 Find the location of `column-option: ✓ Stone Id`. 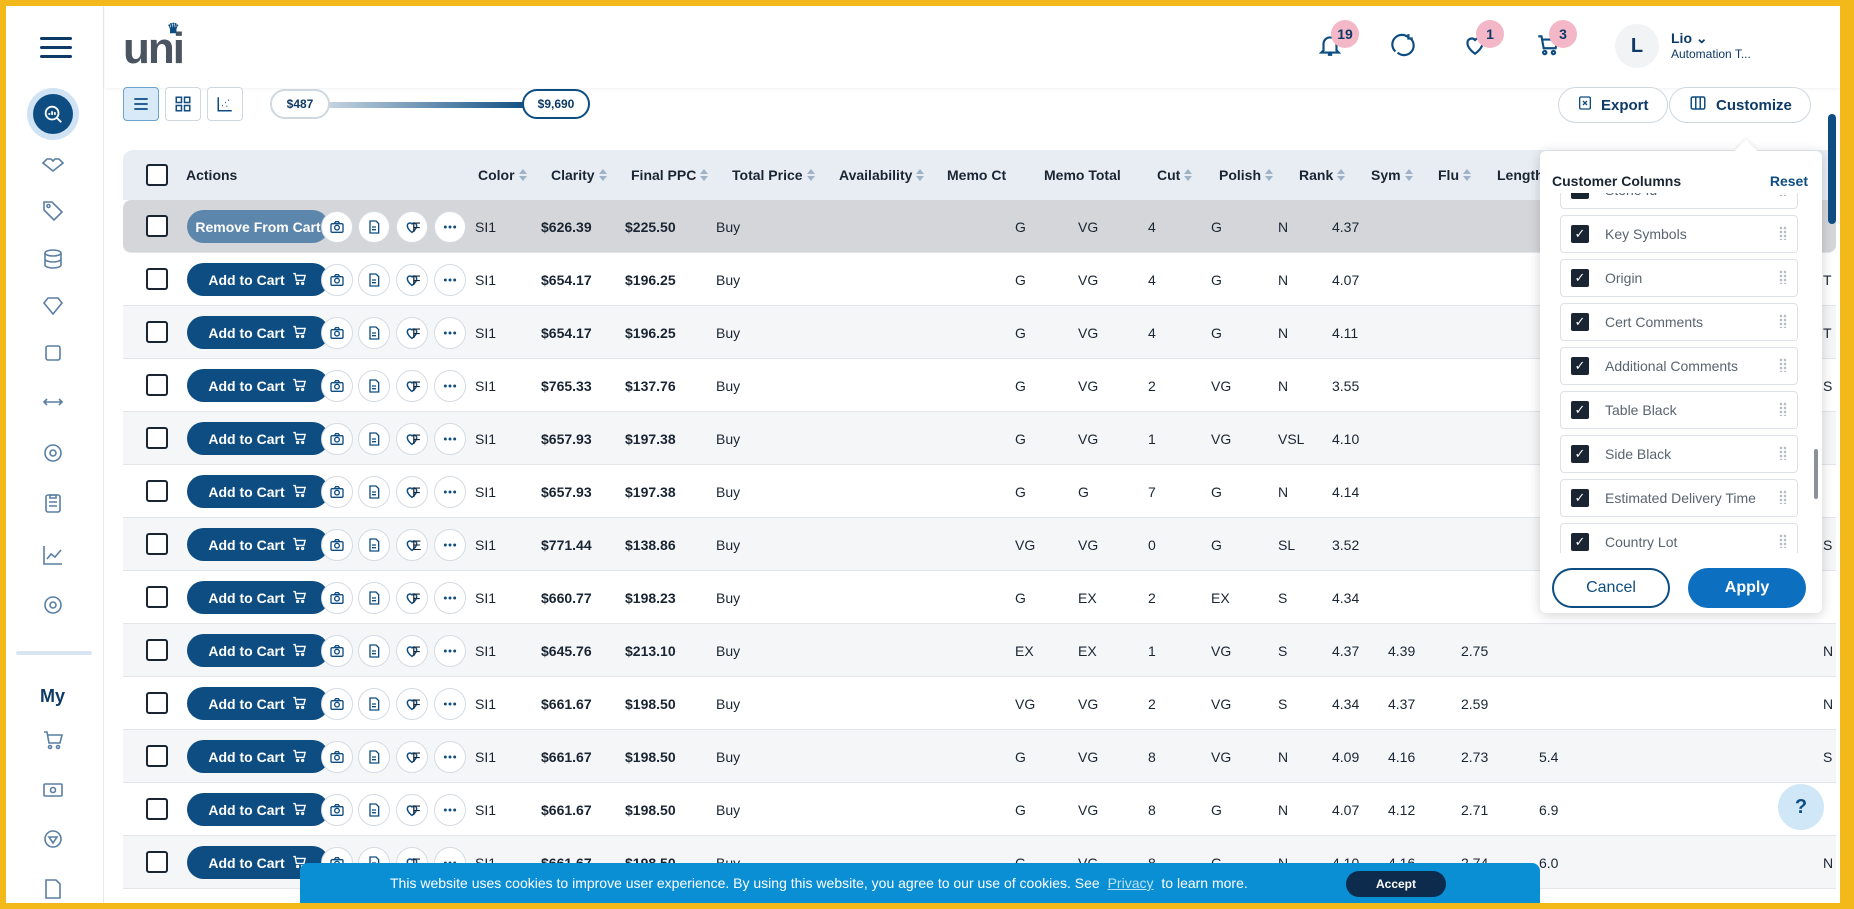

column-option: ✓ Stone Id is located at coordinates (1679, 201).